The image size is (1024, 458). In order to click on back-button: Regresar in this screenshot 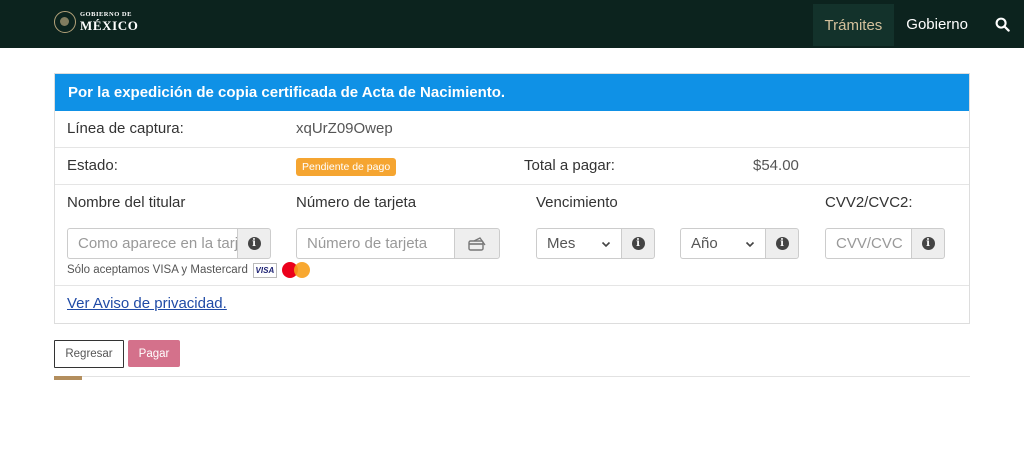, I will do `click(89, 354)`.